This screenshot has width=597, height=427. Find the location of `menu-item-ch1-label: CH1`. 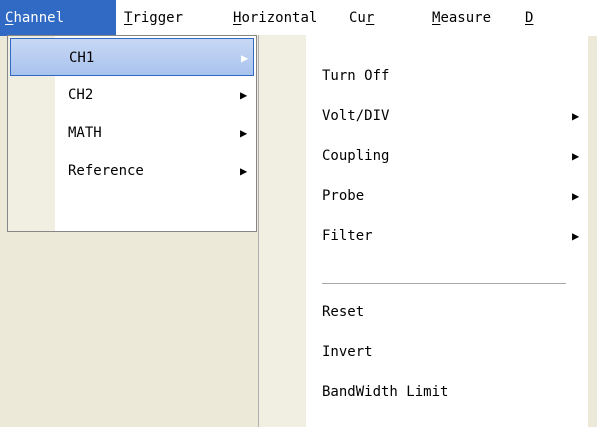

menu-item-ch1-label: CH1 is located at coordinates (82, 58).